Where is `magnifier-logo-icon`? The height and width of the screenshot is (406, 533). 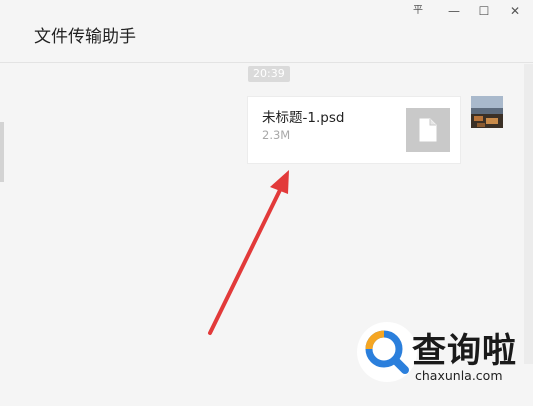 magnifier-logo-icon is located at coordinates (387, 352).